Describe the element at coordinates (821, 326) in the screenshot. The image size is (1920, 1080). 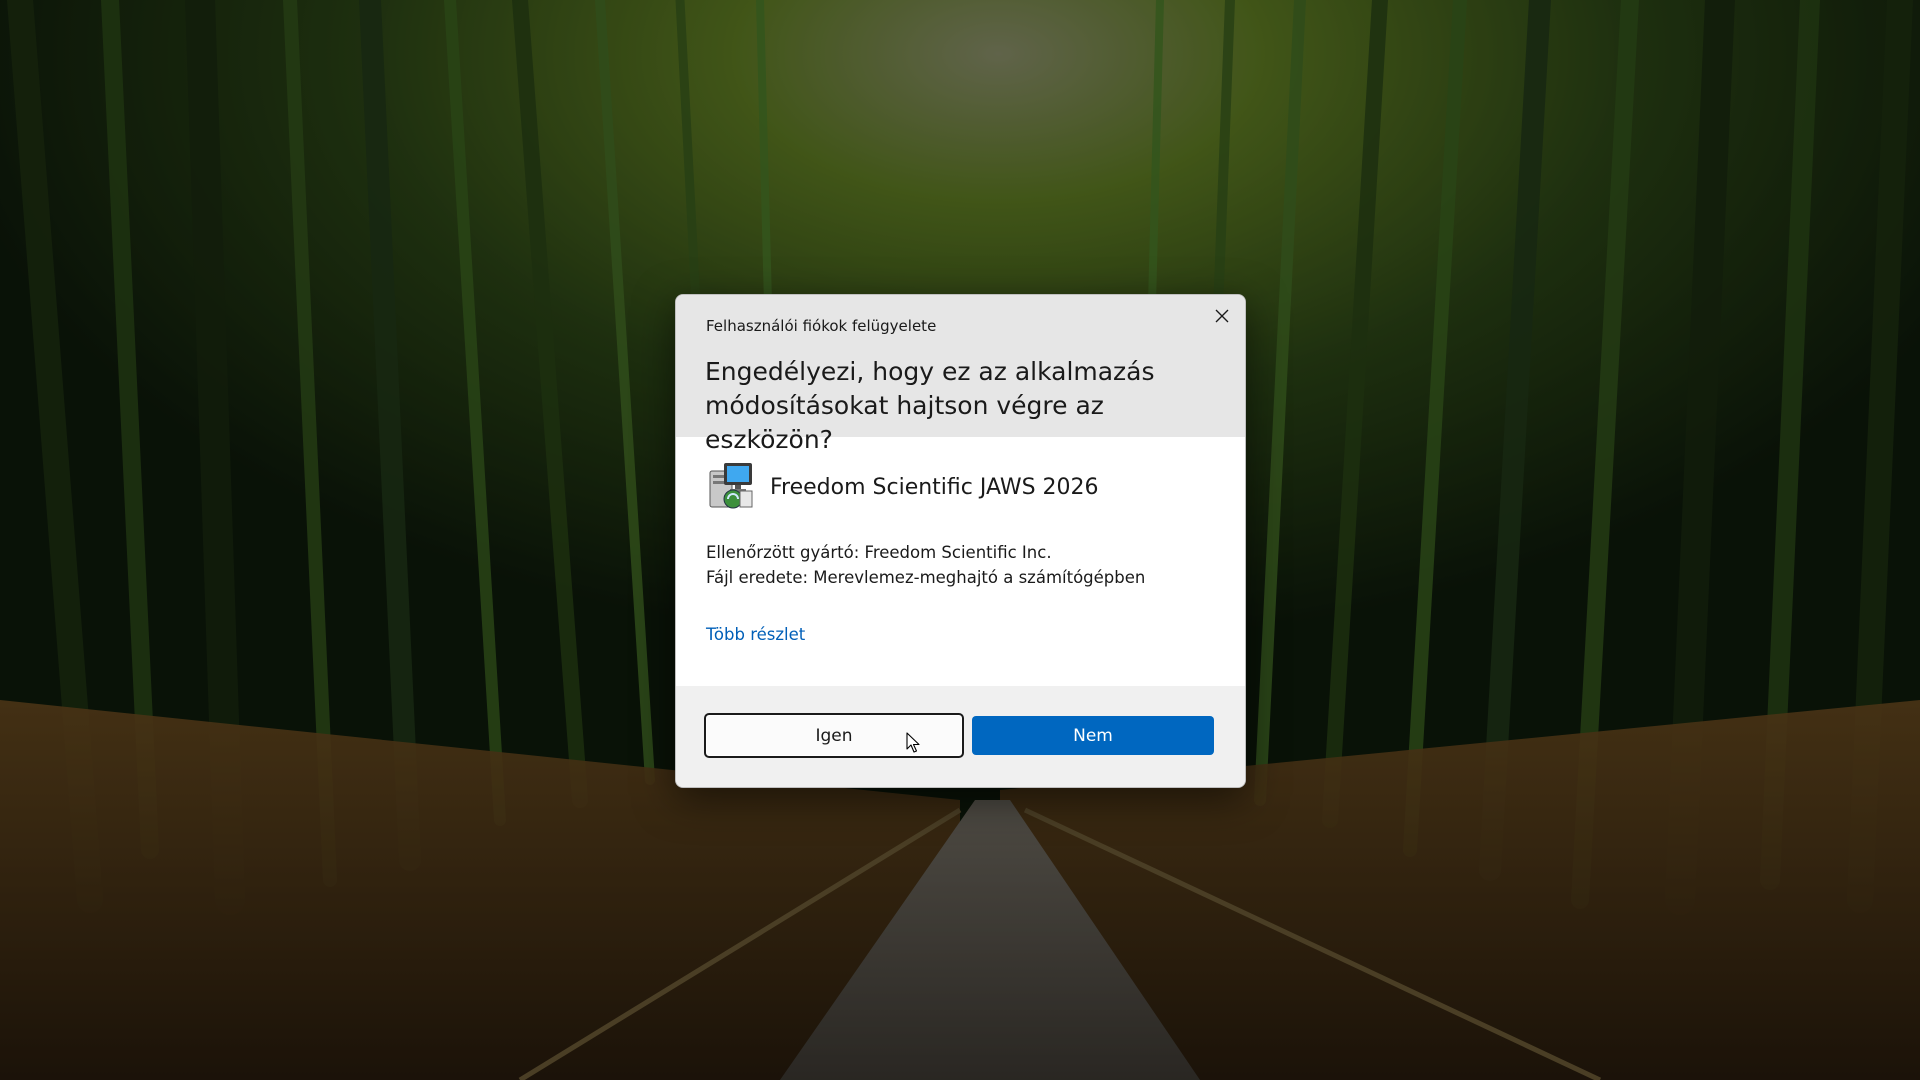
I see `dialog-caption: Felhasználói fiókok felügyelete` at that location.